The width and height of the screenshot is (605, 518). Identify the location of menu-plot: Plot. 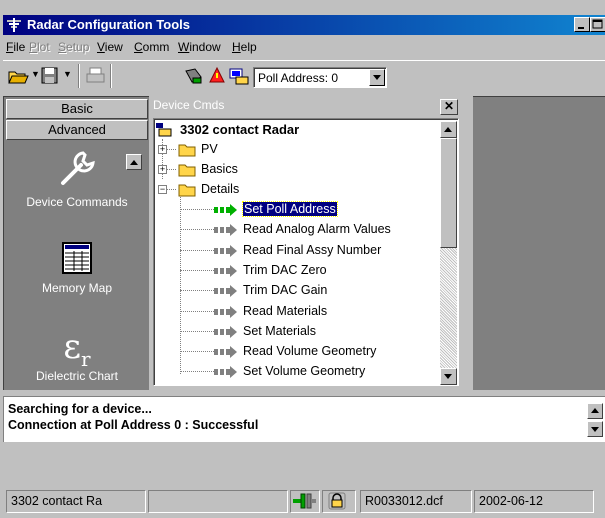
(39, 47).